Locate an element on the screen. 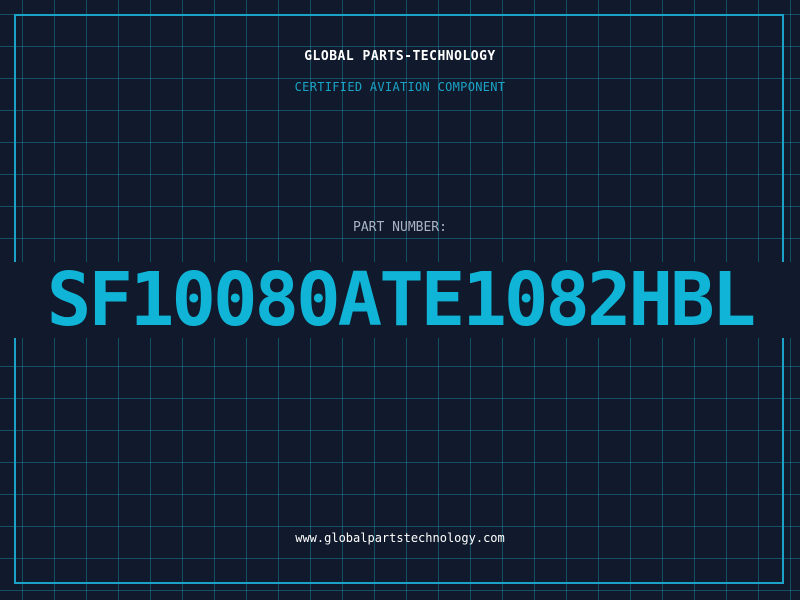 This screenshot has width=800, height=600. part-number-value: SF10080ATE1082HBL is located at coordinates (401, 300).